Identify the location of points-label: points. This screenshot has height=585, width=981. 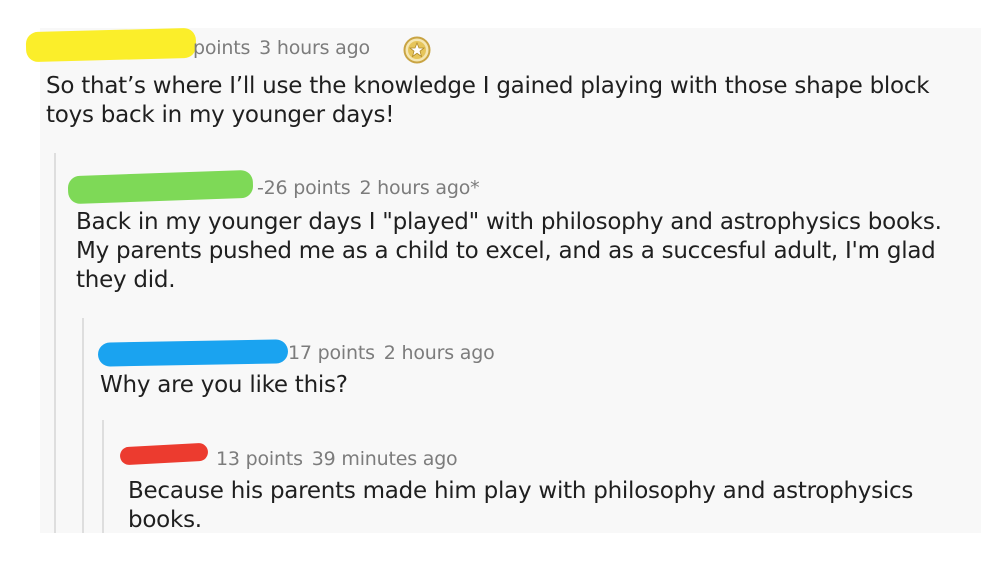
(222, 48).